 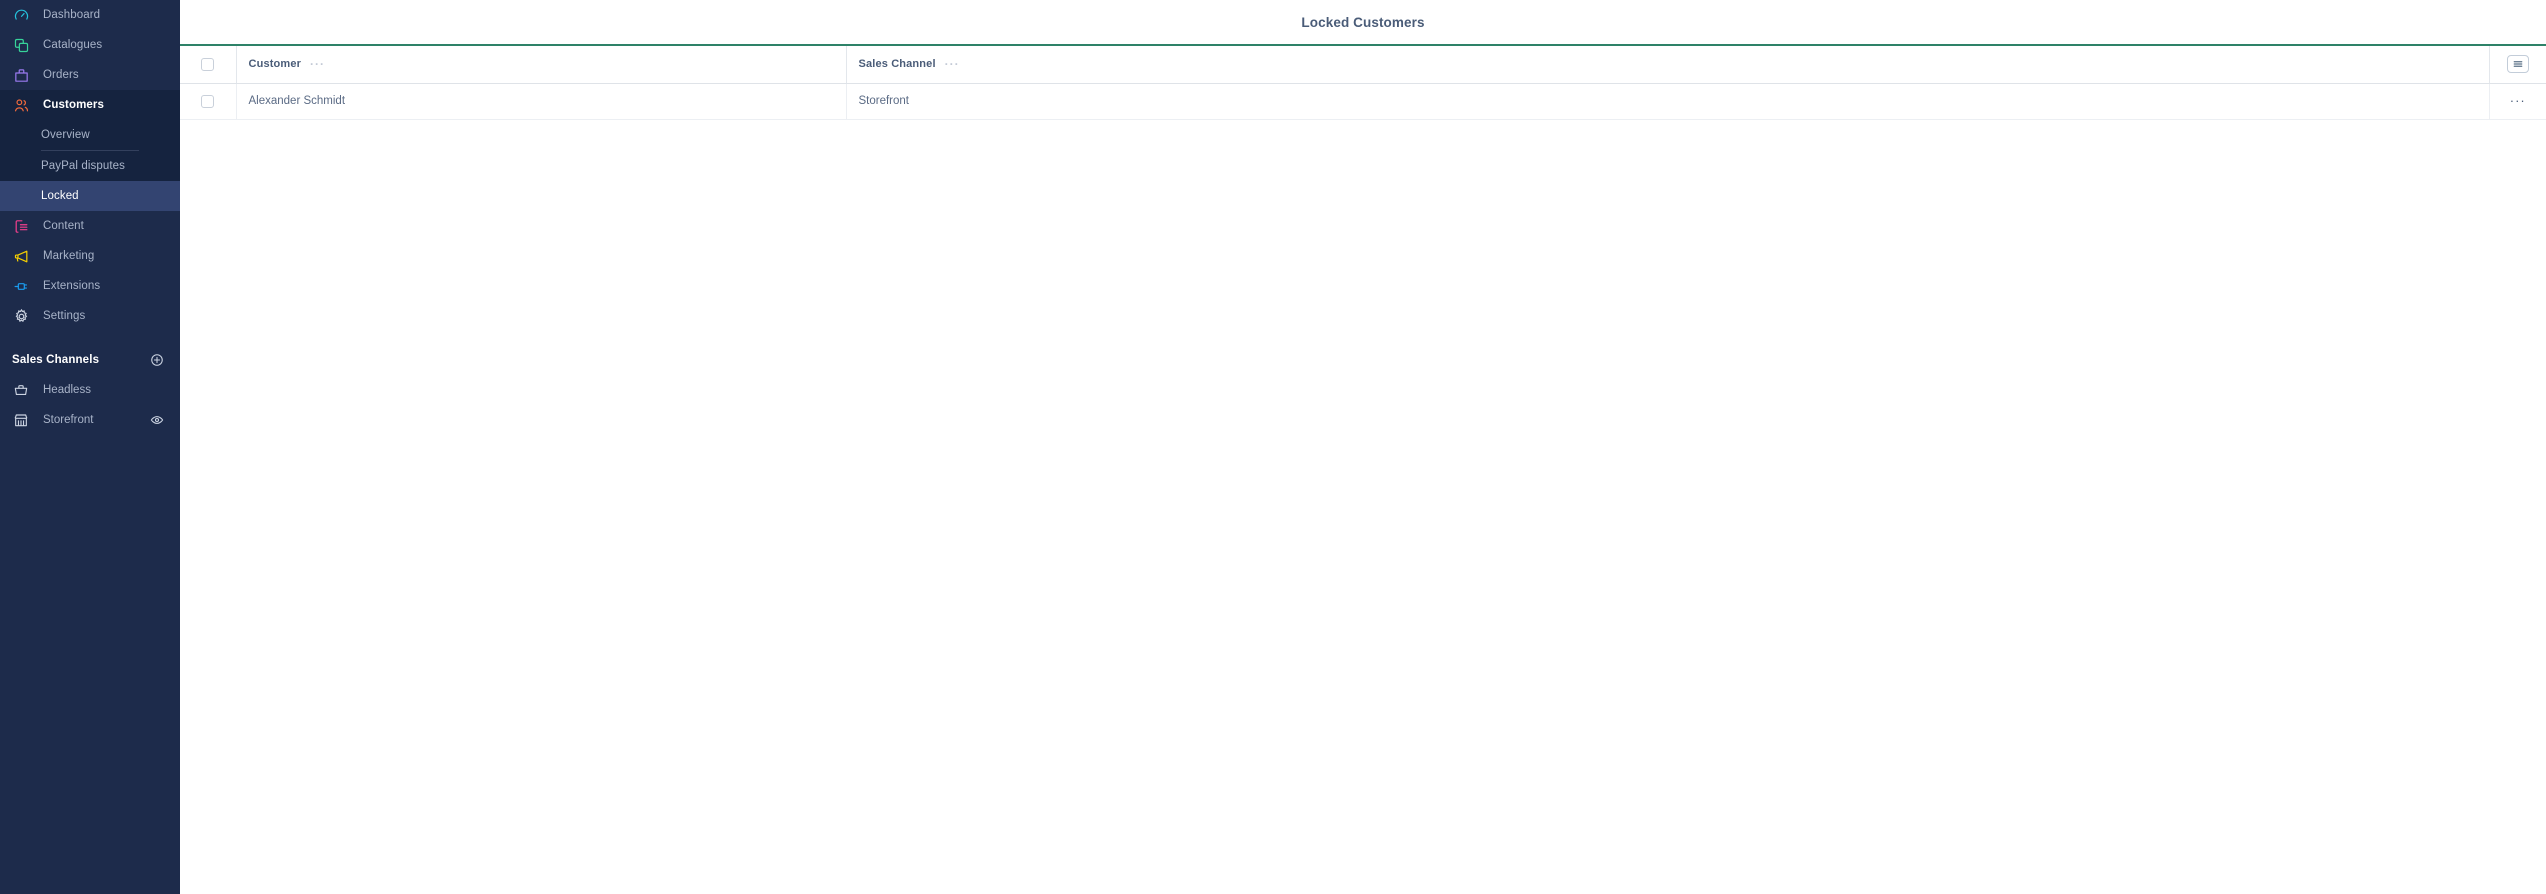 I want to click on sidebar-group-customers: Customers Overview PayPal disputes, so click(x=90, y=135).